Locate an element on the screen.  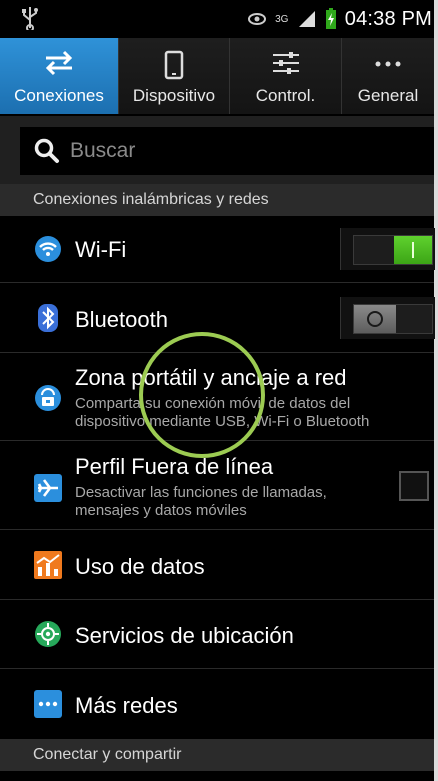
tab-label: Control. is located at coordinates (285, 95).